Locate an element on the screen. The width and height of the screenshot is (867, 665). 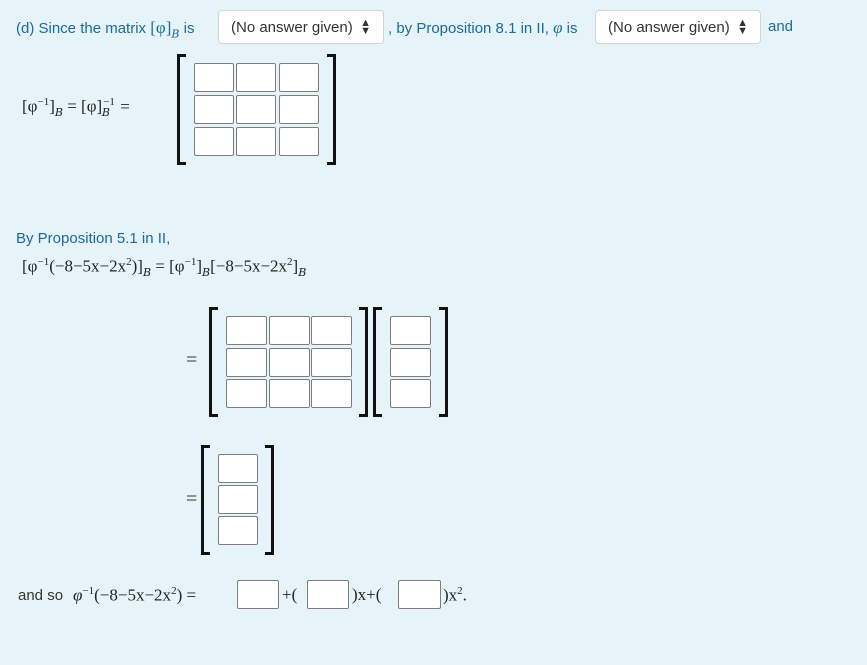
lhs-sub: B is located at coordinates (58, 113).